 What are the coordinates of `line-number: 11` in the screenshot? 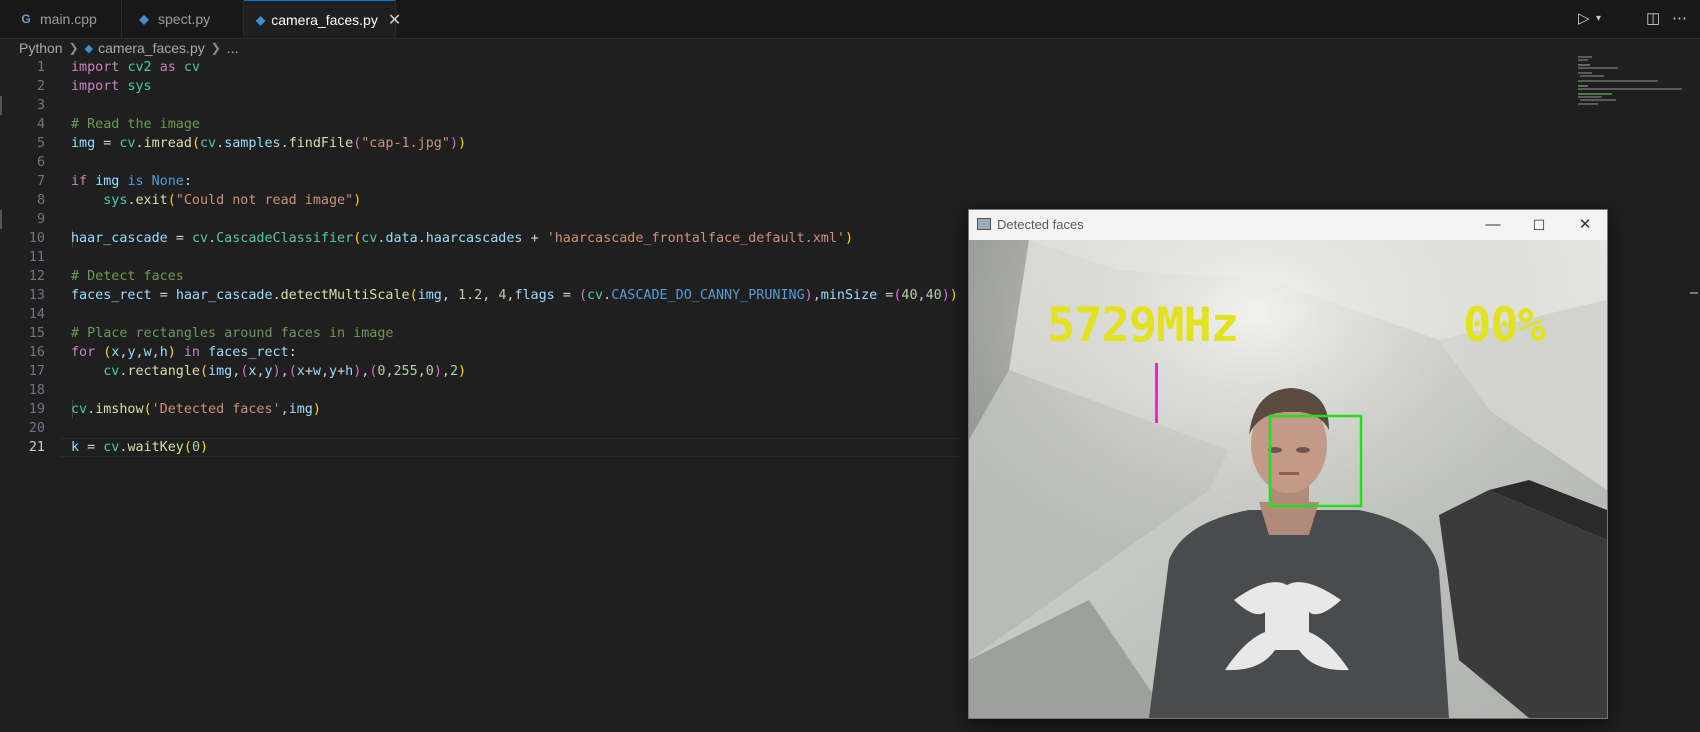 It's located at (36, 257).